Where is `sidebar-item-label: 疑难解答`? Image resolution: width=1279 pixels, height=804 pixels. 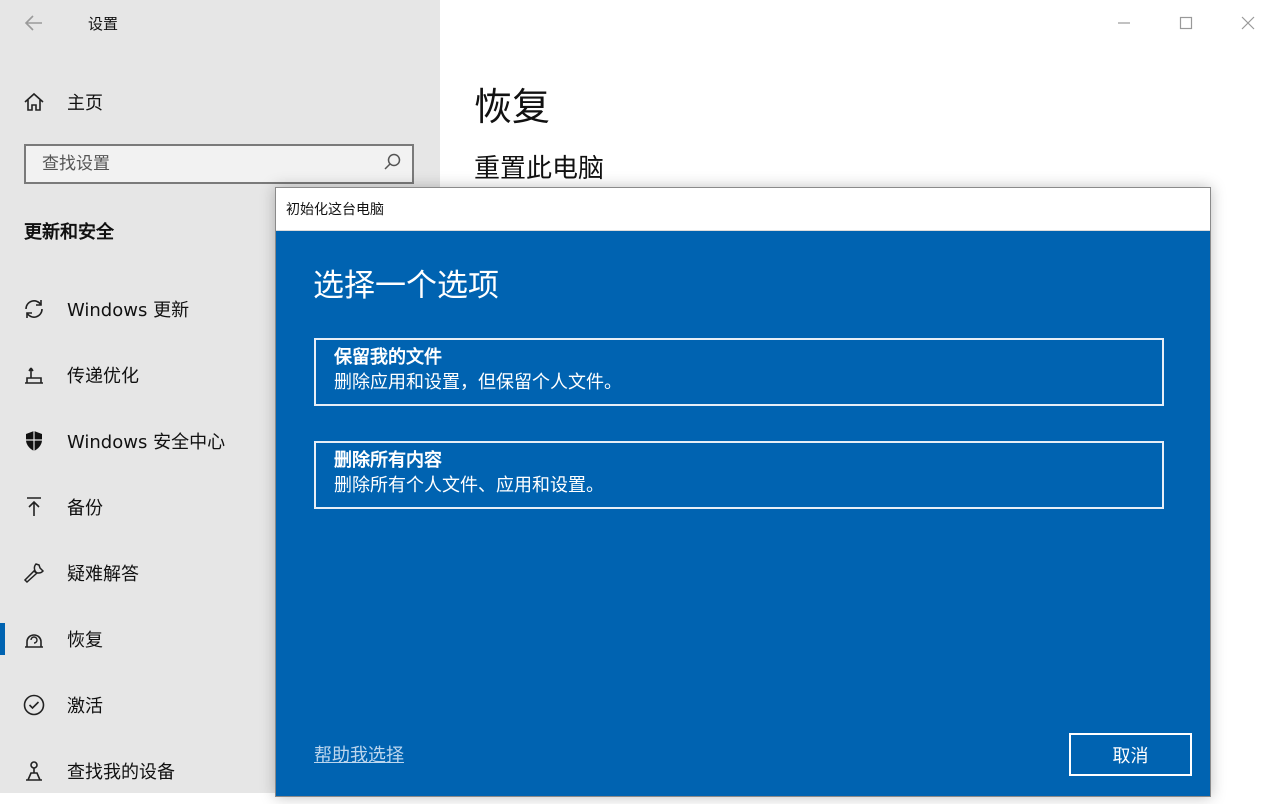
sidebar-item-label: 疑难解答 is located at coordinates (103, 574).